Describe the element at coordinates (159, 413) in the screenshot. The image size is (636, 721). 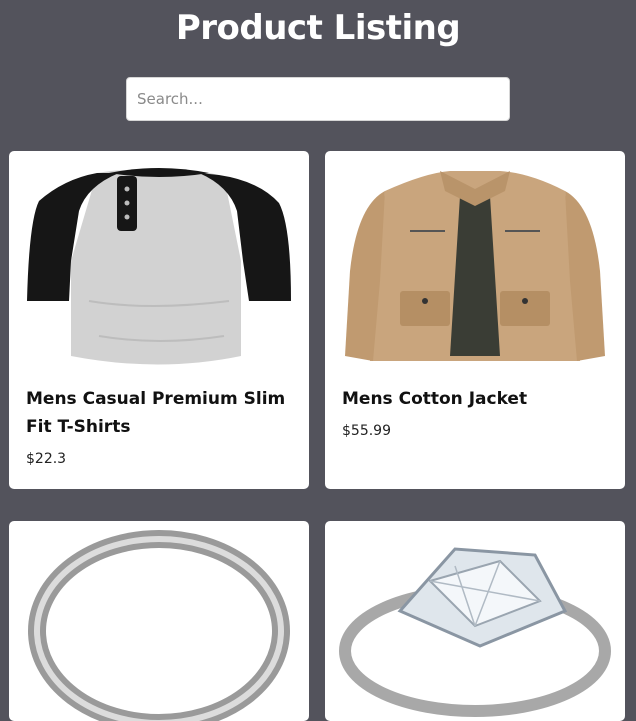
I see `product-title: Mens Casual Premium Slim Fit T-Shirts` at that location.